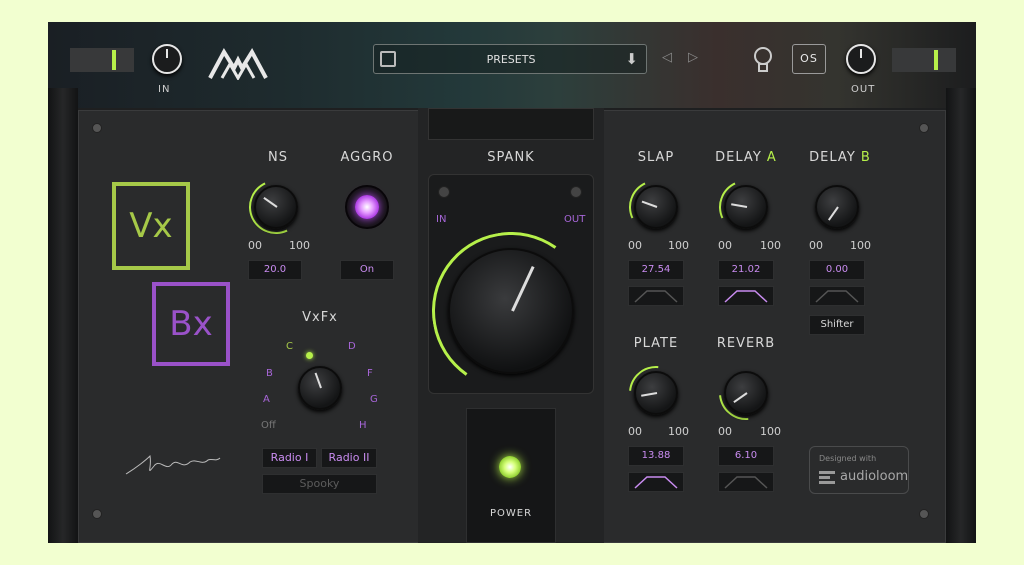 This screenshot has height=565, width=1024. What do you see at coordinates (238, 64) in the screenshot?
I see `brand-logo-icon` at bounding box center [238, 64].